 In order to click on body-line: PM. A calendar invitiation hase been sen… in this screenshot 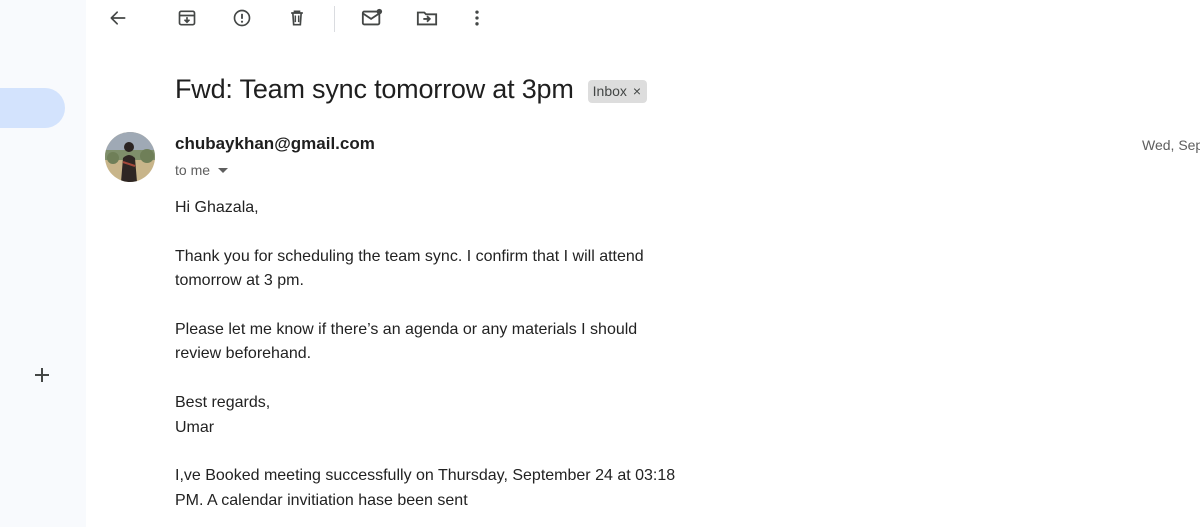, I will do `click(321, 500)`.